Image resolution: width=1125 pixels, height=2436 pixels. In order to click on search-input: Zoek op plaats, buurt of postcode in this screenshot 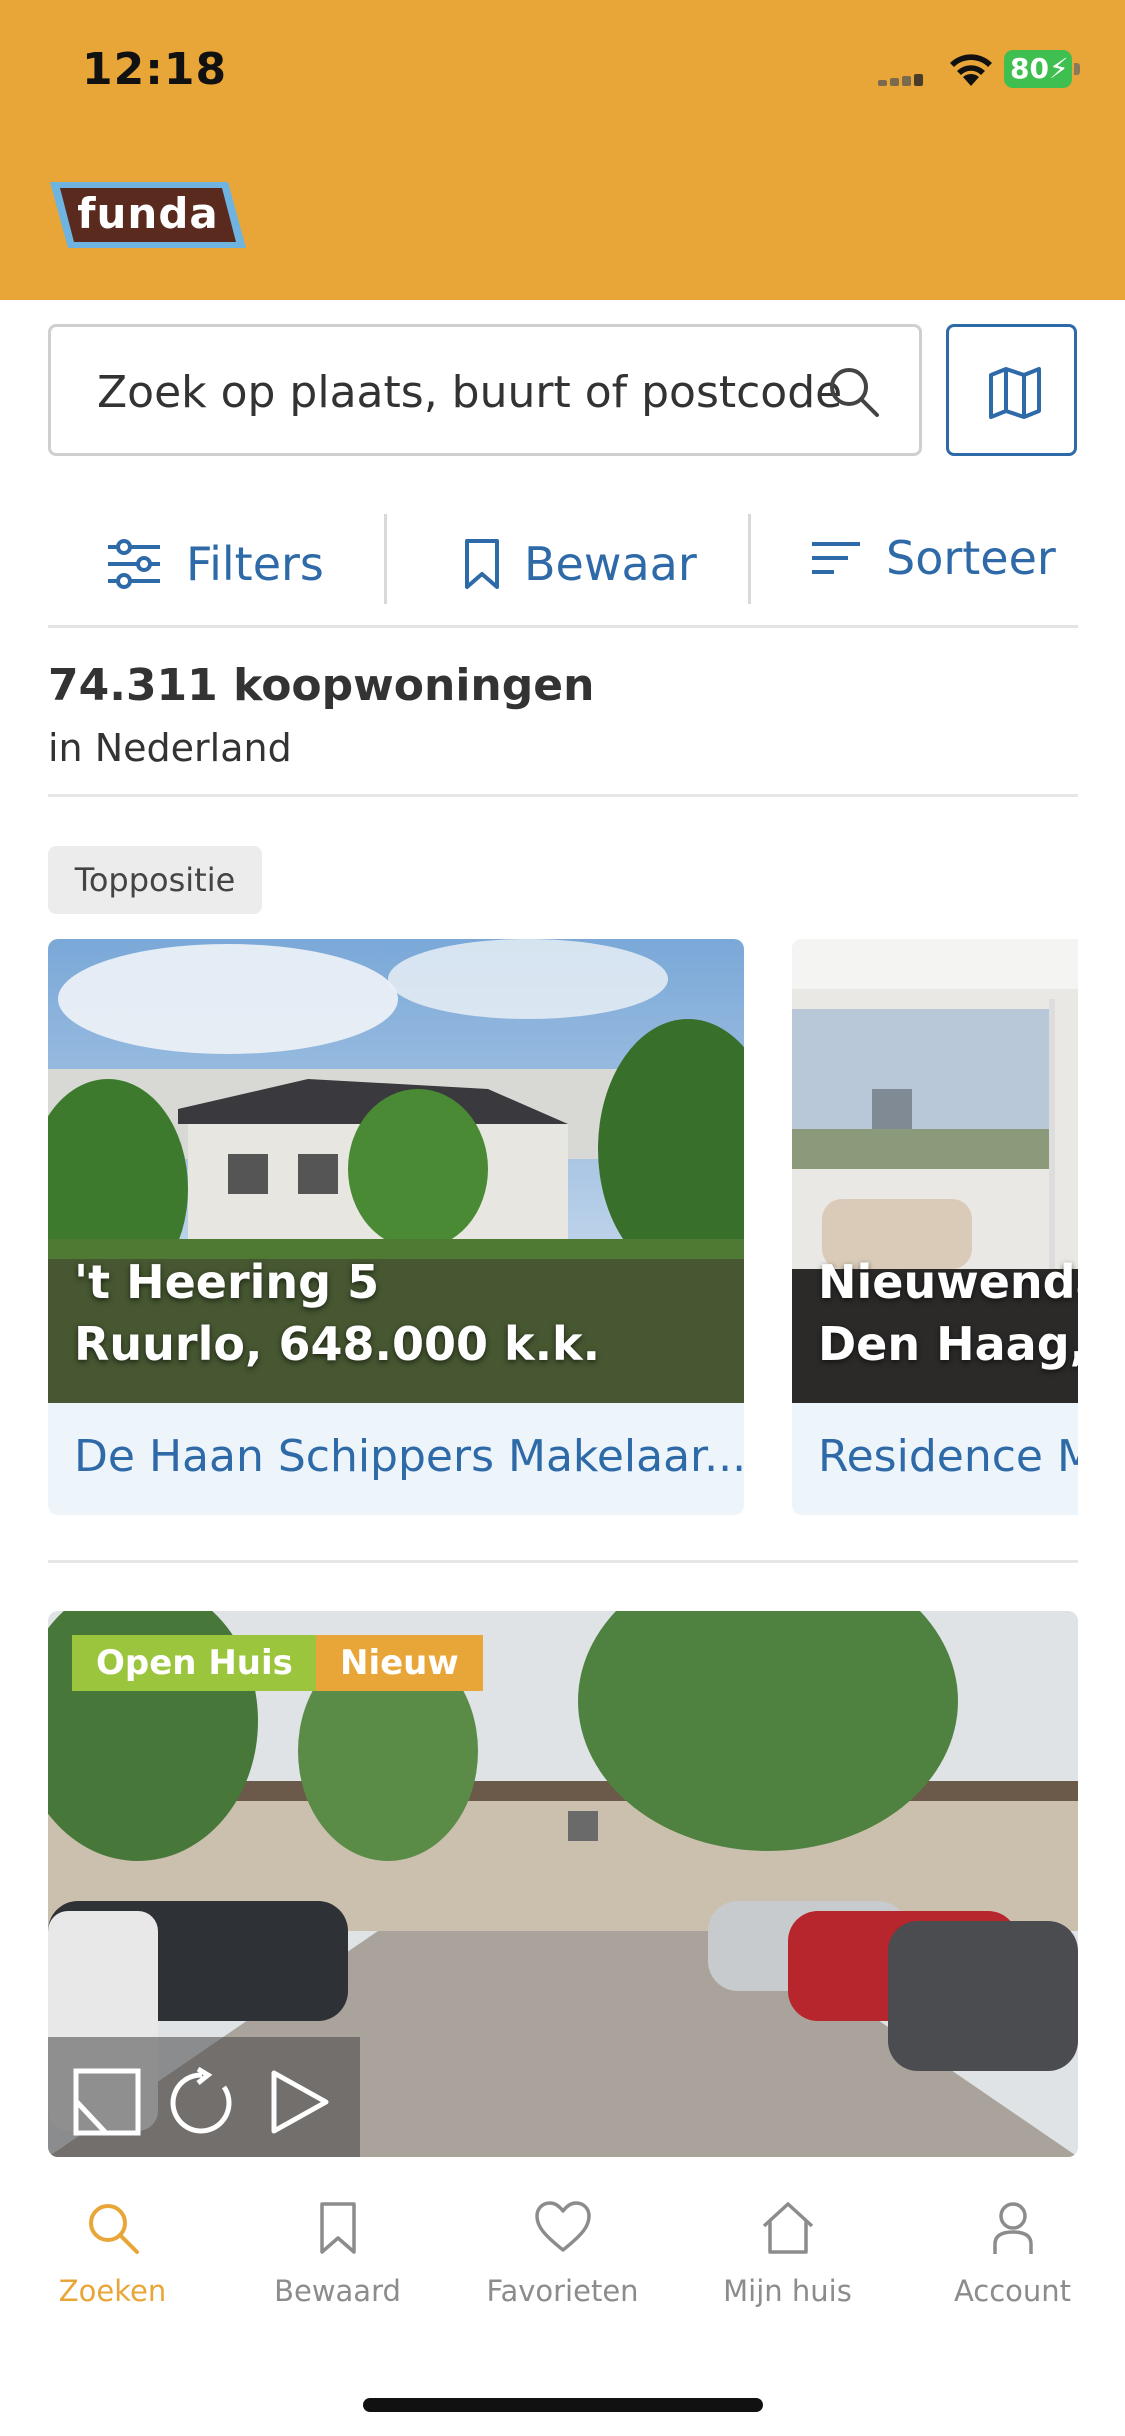, I will do `click(485, 390)`.